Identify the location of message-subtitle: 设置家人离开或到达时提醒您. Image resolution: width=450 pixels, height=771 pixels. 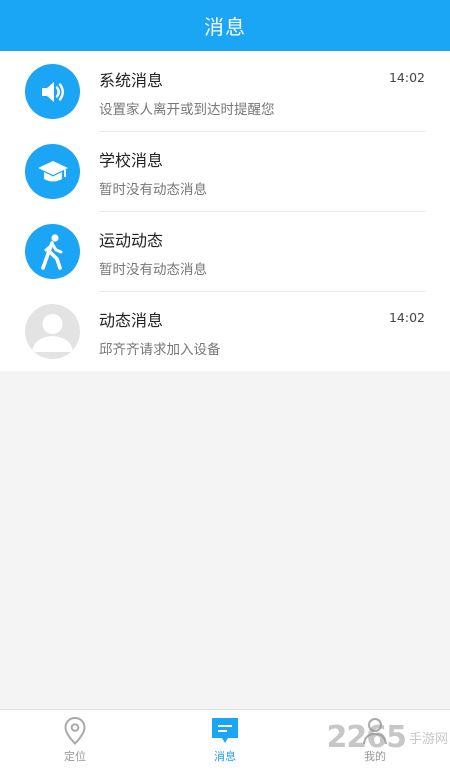
(187, 110).